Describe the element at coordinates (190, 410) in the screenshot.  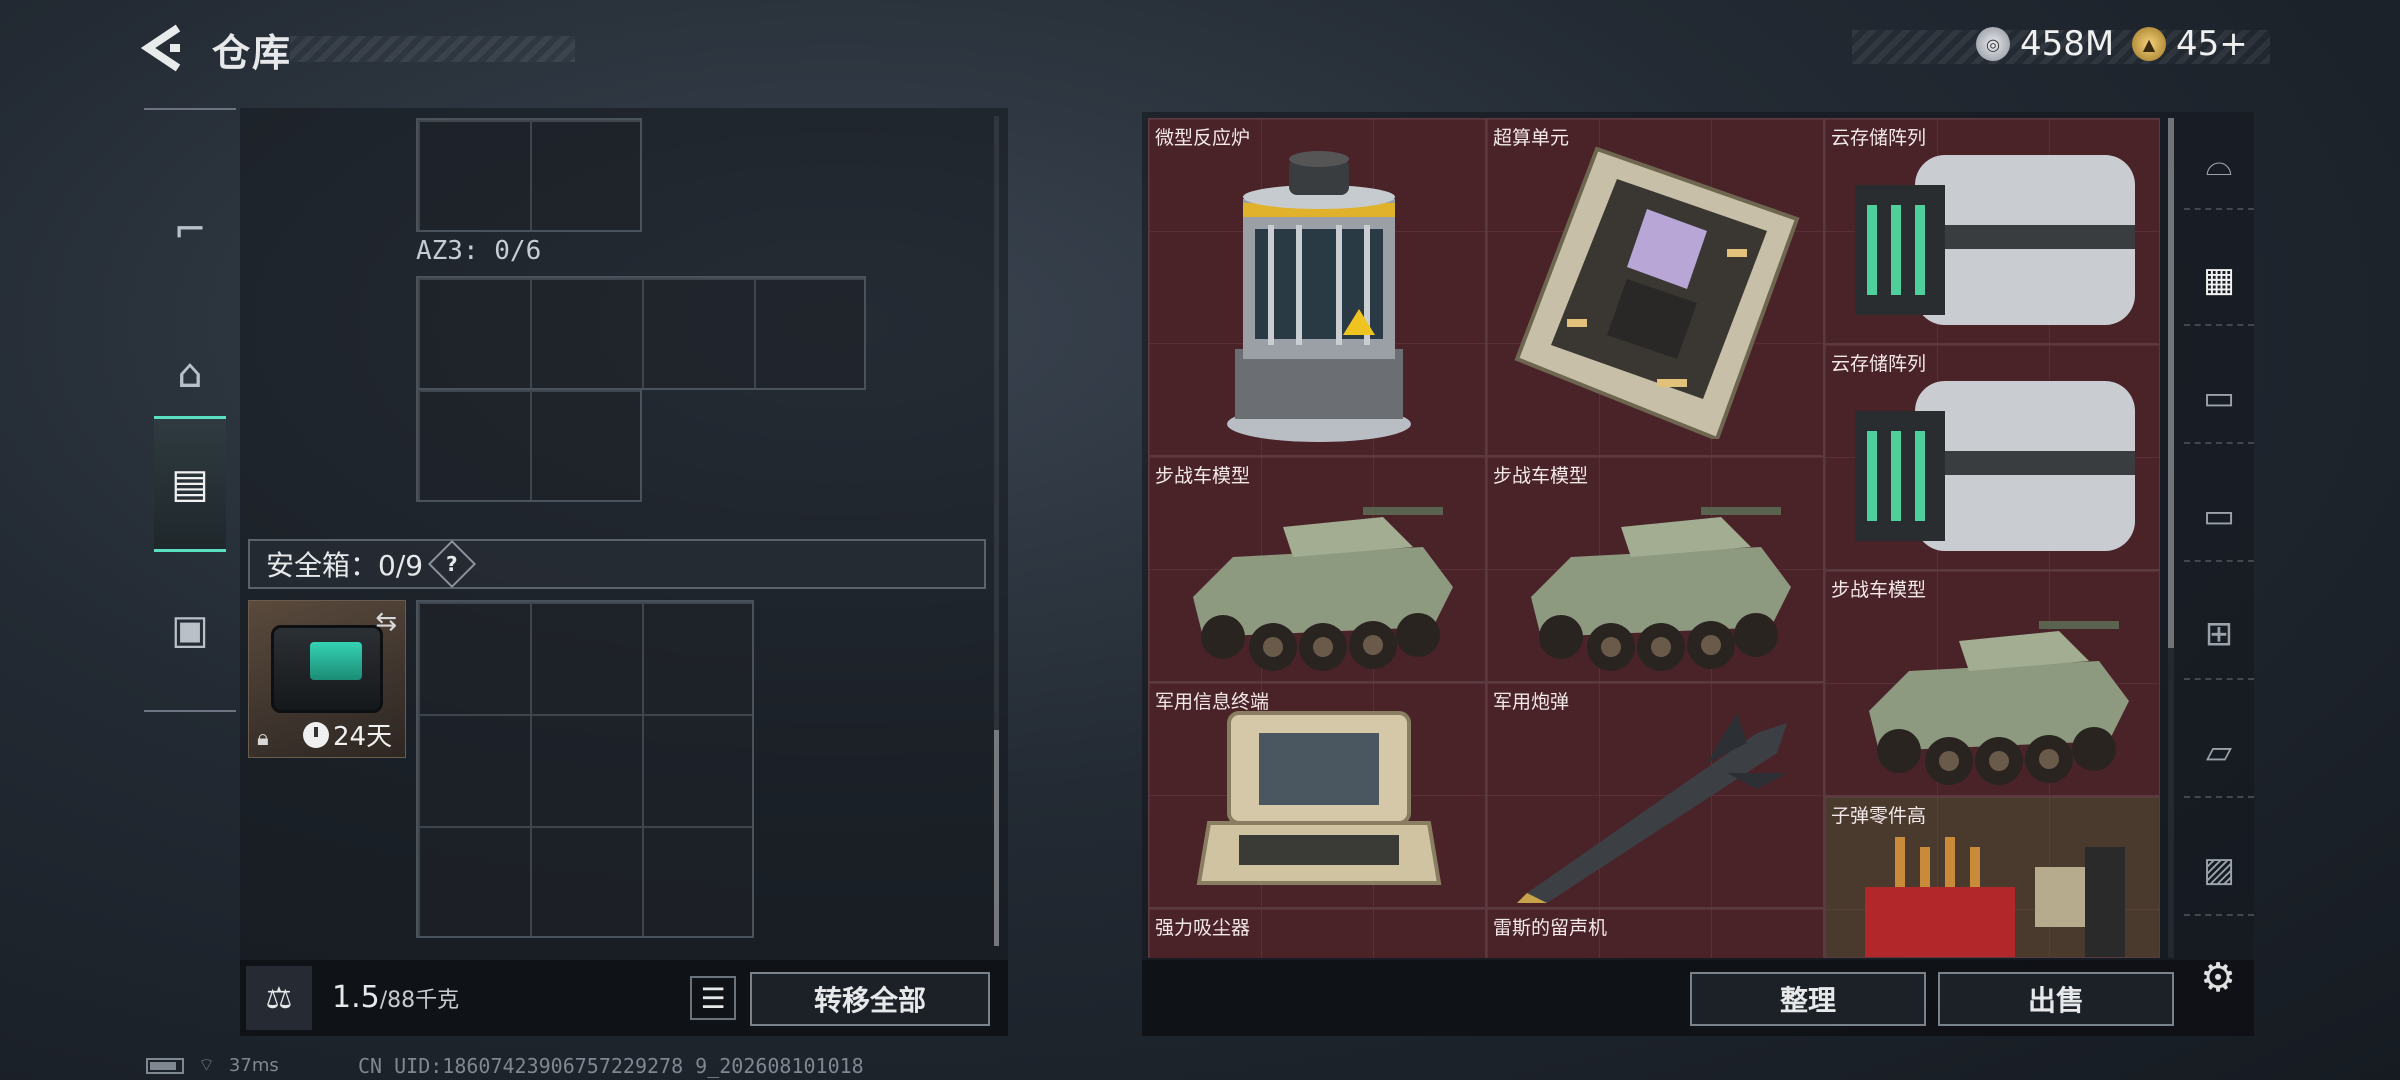
I see `category-rail: ⌐ ⌂ ▤ ▣` at that location.